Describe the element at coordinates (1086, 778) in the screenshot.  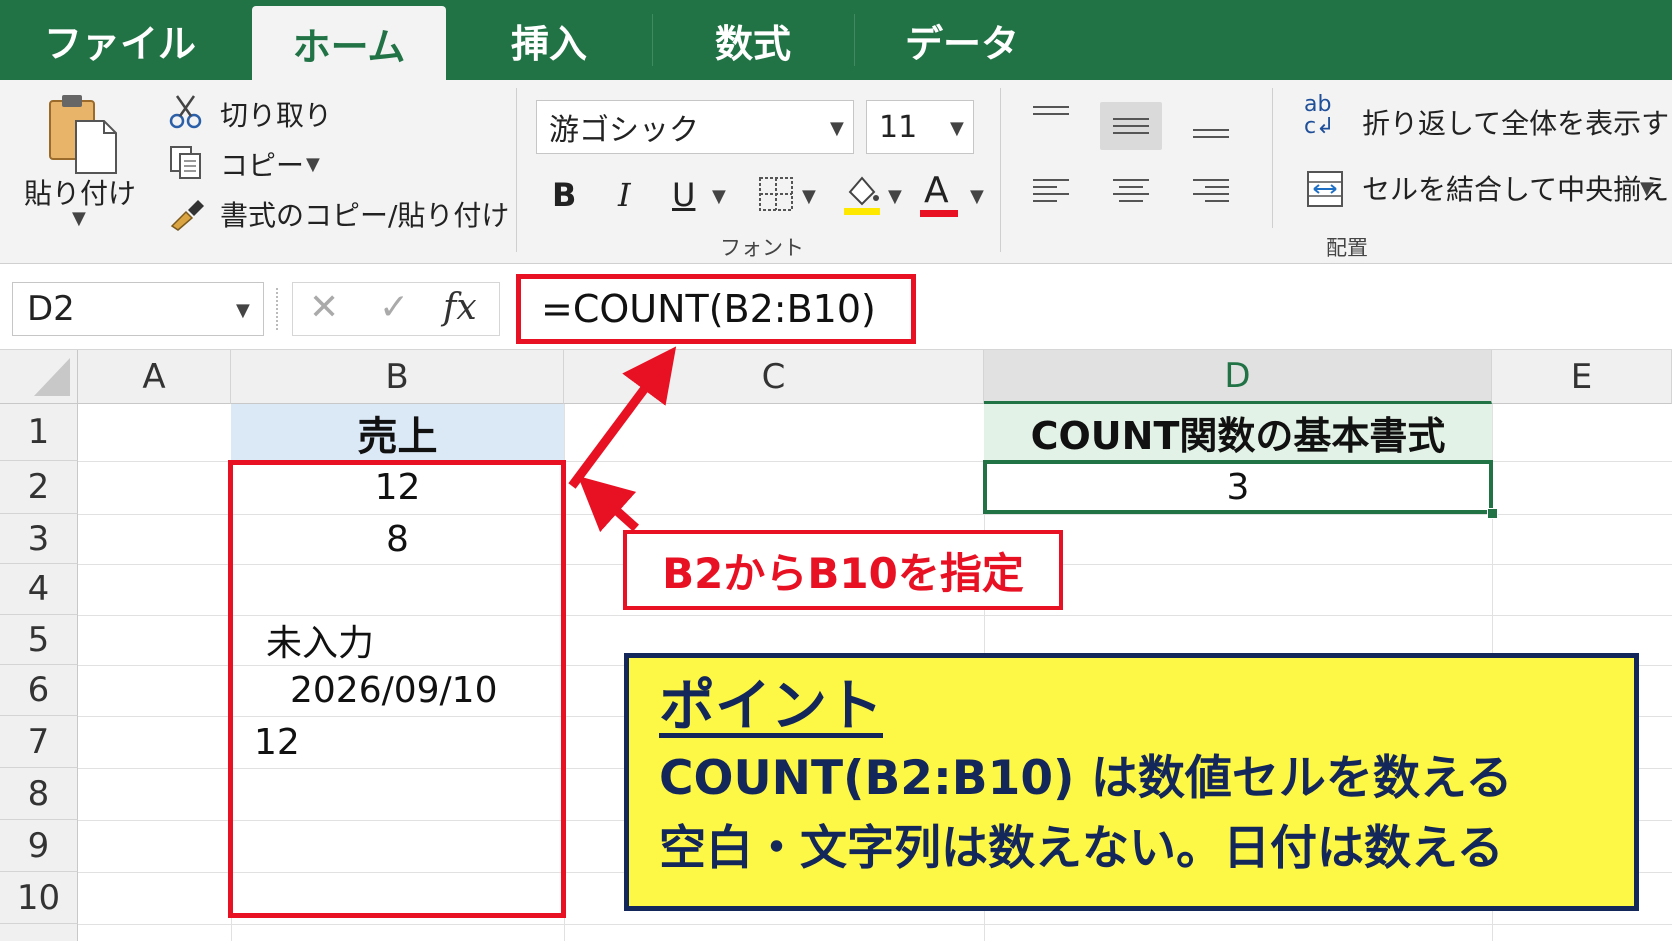
I see `point-line-1: COUNT(B2:B10) は数値セルを数える` at that location.